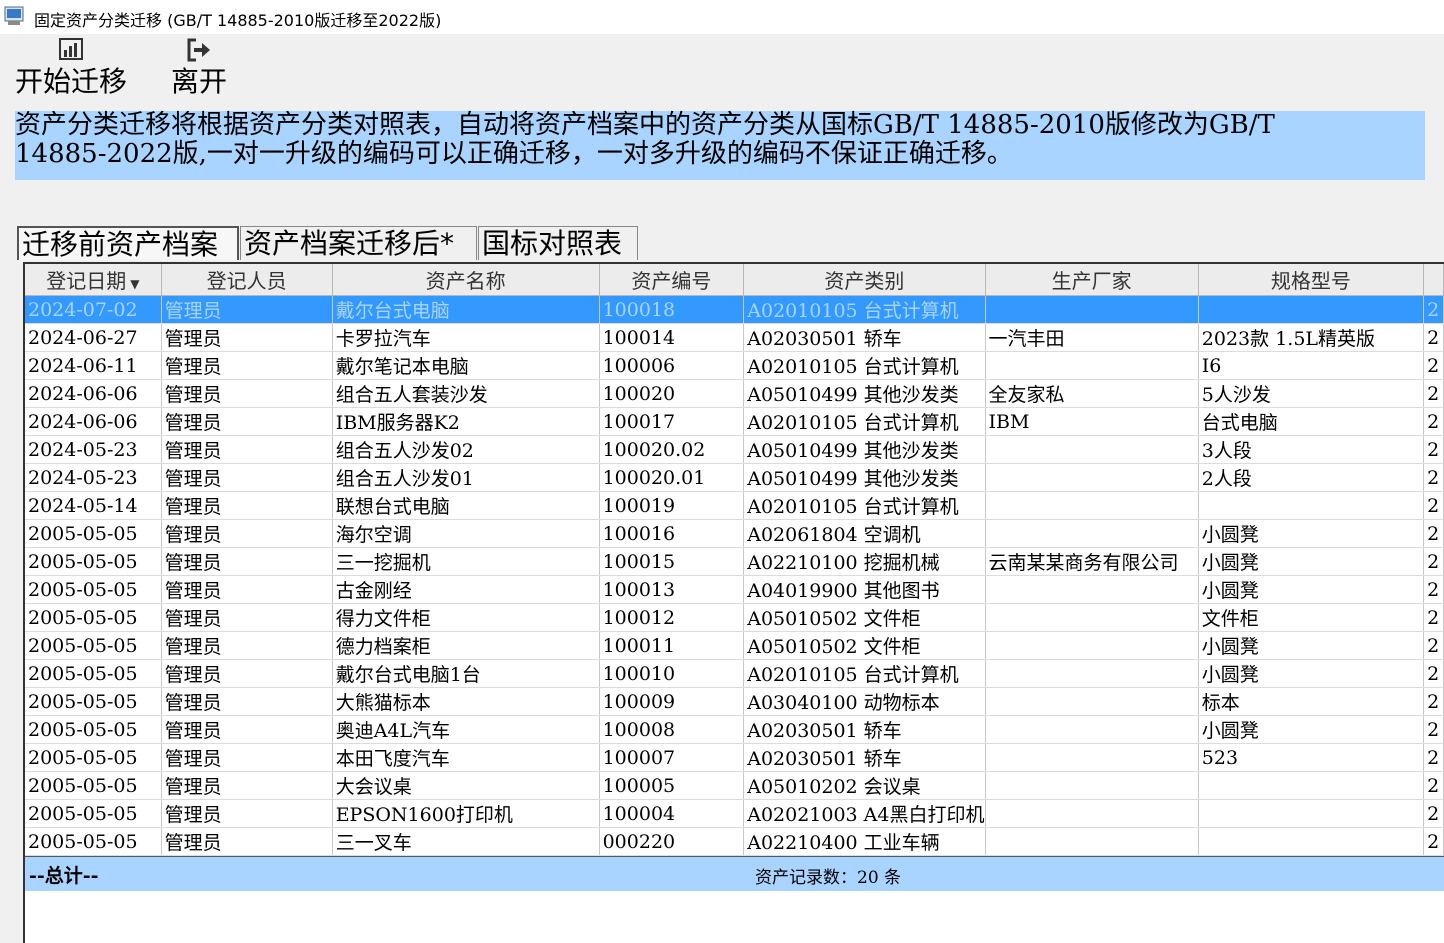  Describe the element at coordinates (135, 284) in the screenshot. I see `sort-desc-icon: ▼` at that location.